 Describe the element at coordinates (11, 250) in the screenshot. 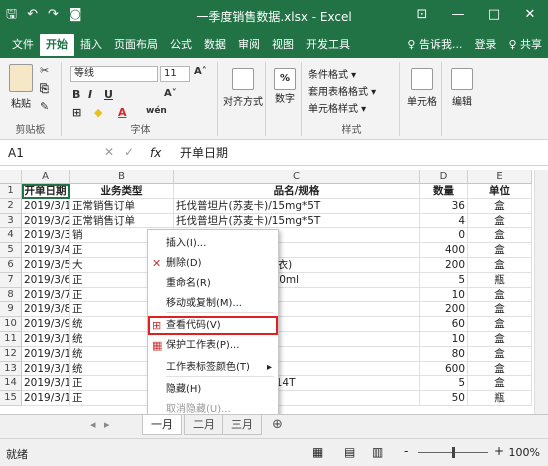

I see `row-header: 5` at that location.